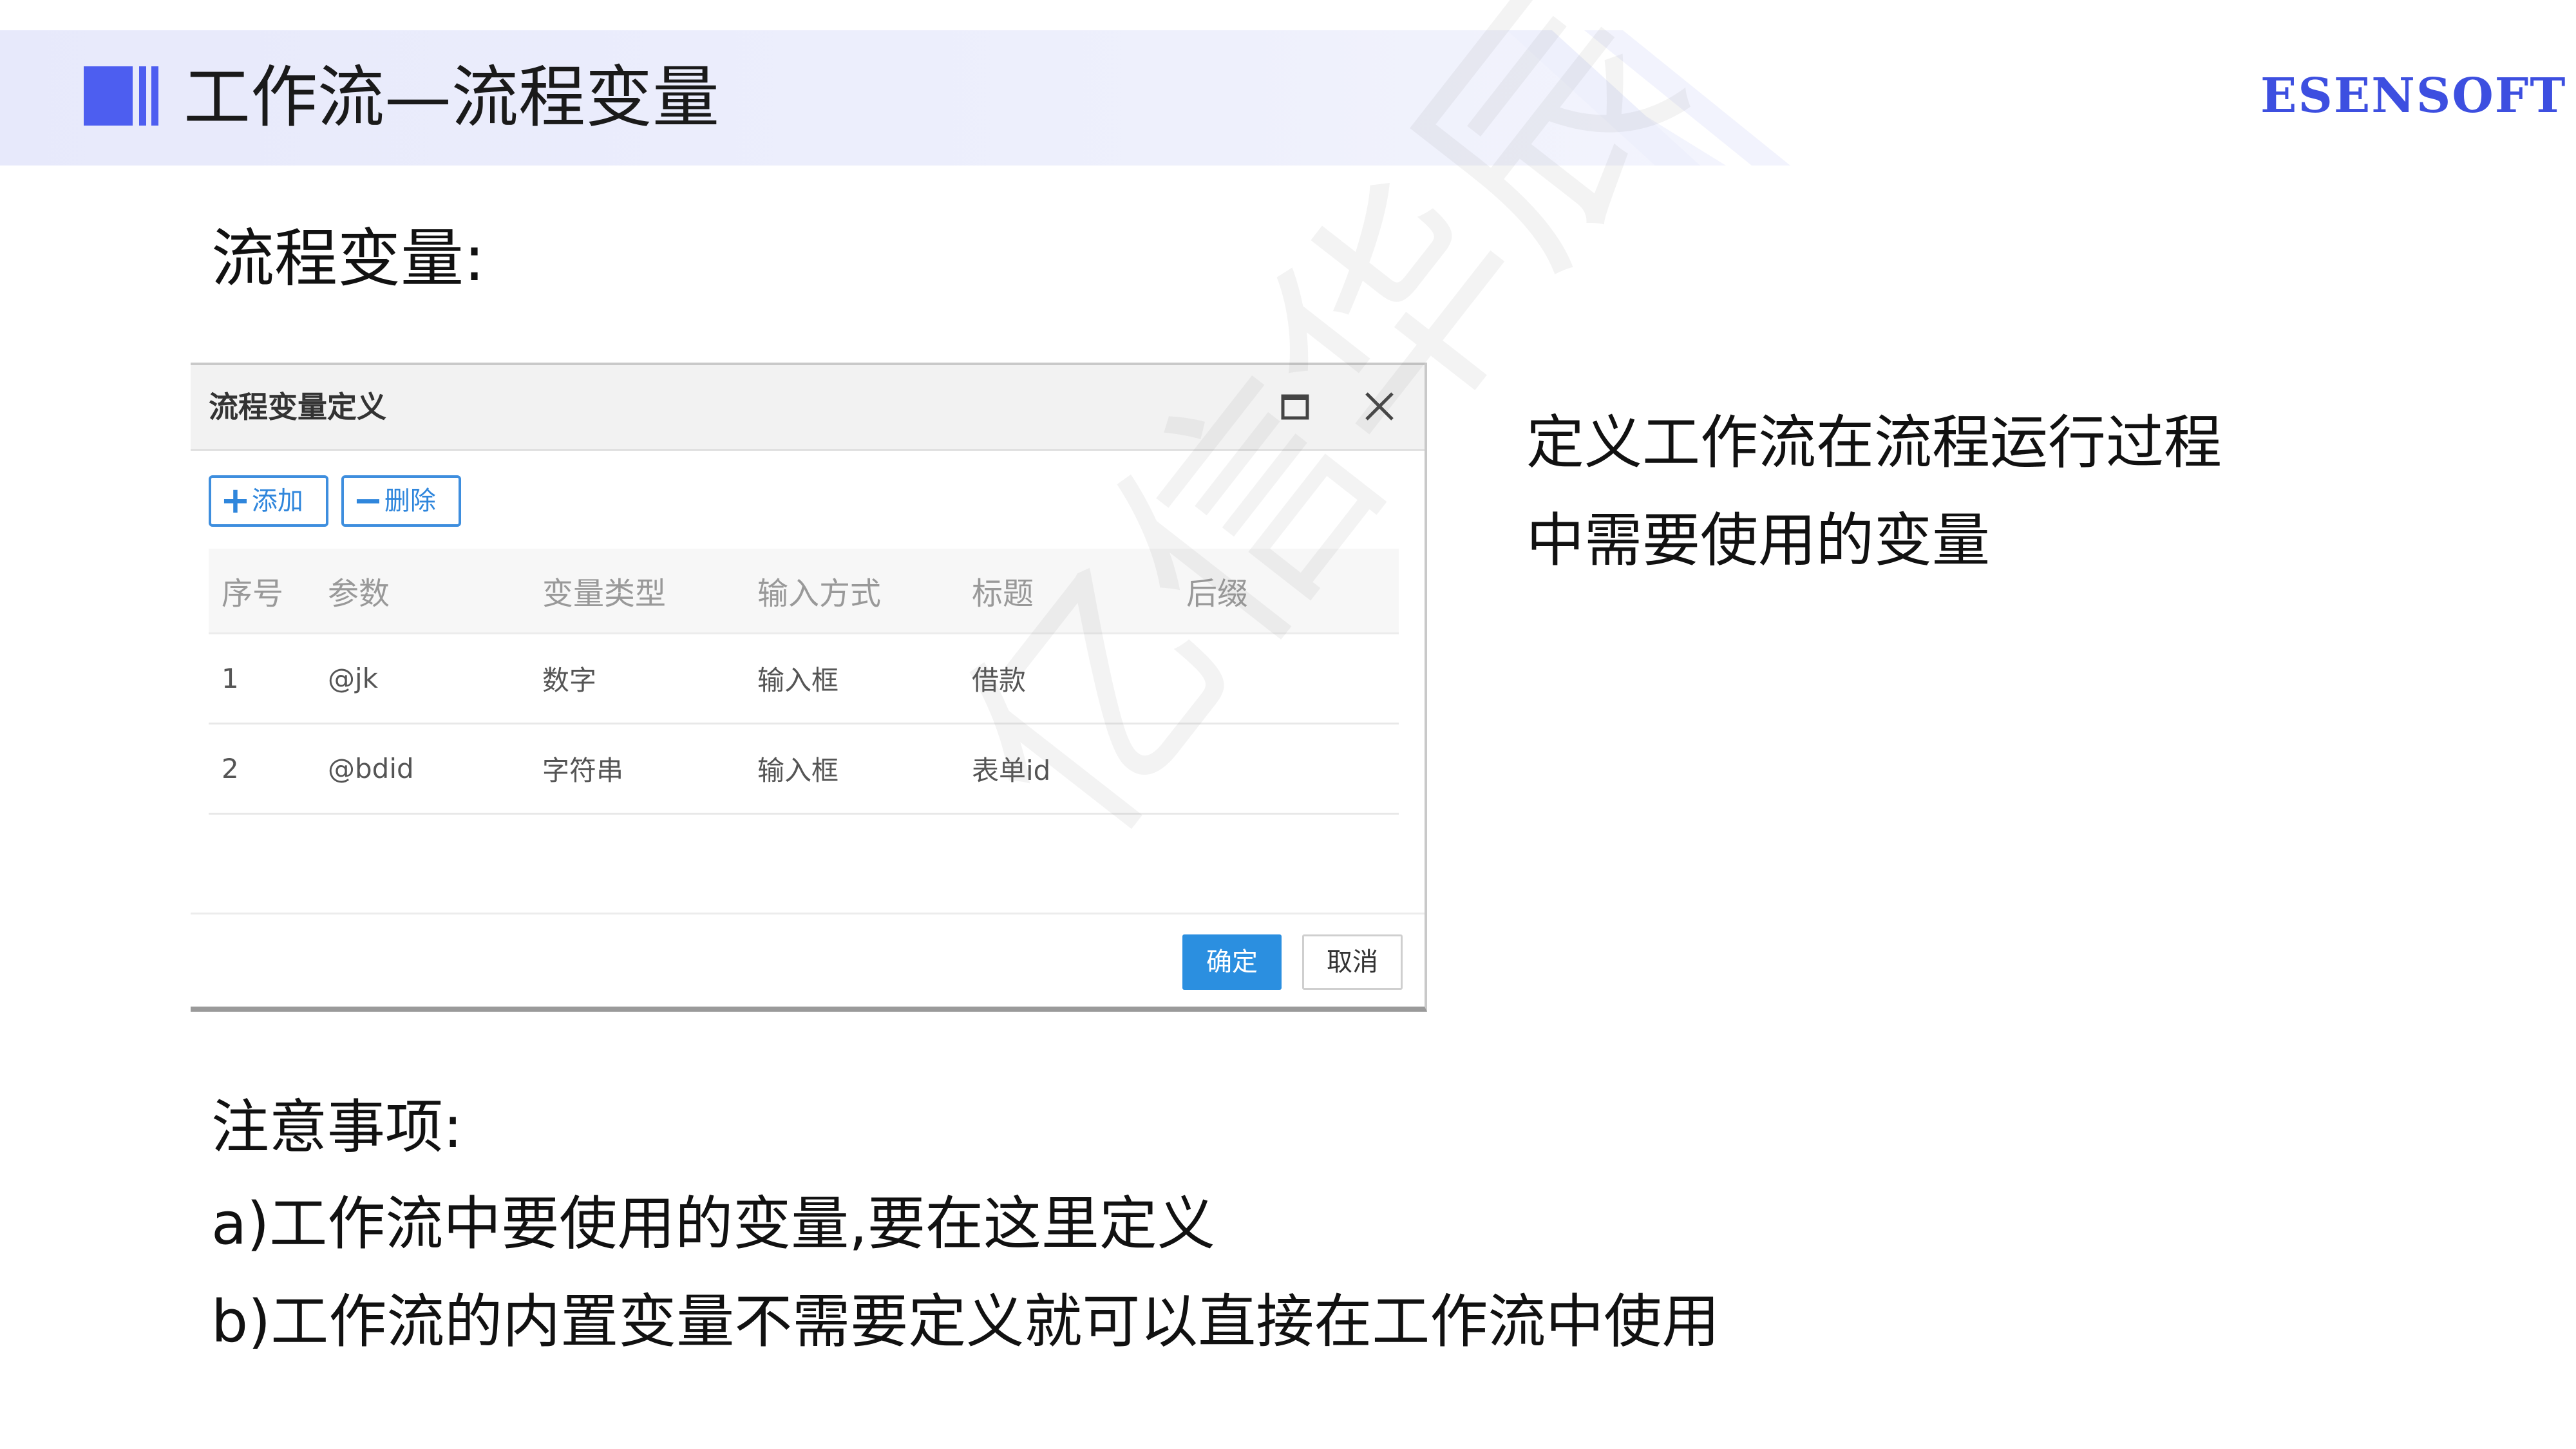 The height and width of the screenshot is (1449, 2576). Describe the element at coordinates (349, 259) in the screenshot. I see `section-heading: 流程变量:` at that location.